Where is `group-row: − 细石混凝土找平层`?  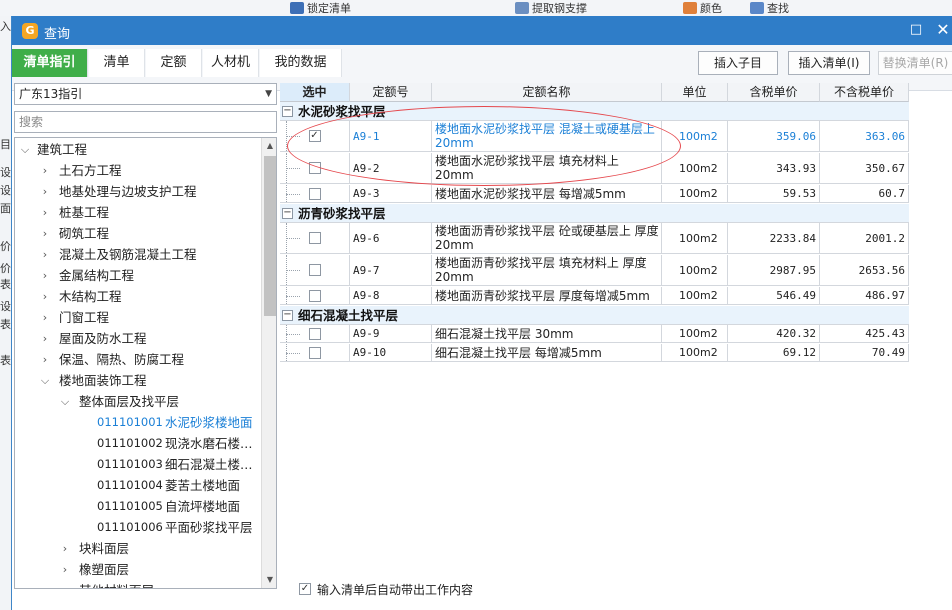 group-row: − 细石混凝土找平层 is located at coordinates (594, 315).